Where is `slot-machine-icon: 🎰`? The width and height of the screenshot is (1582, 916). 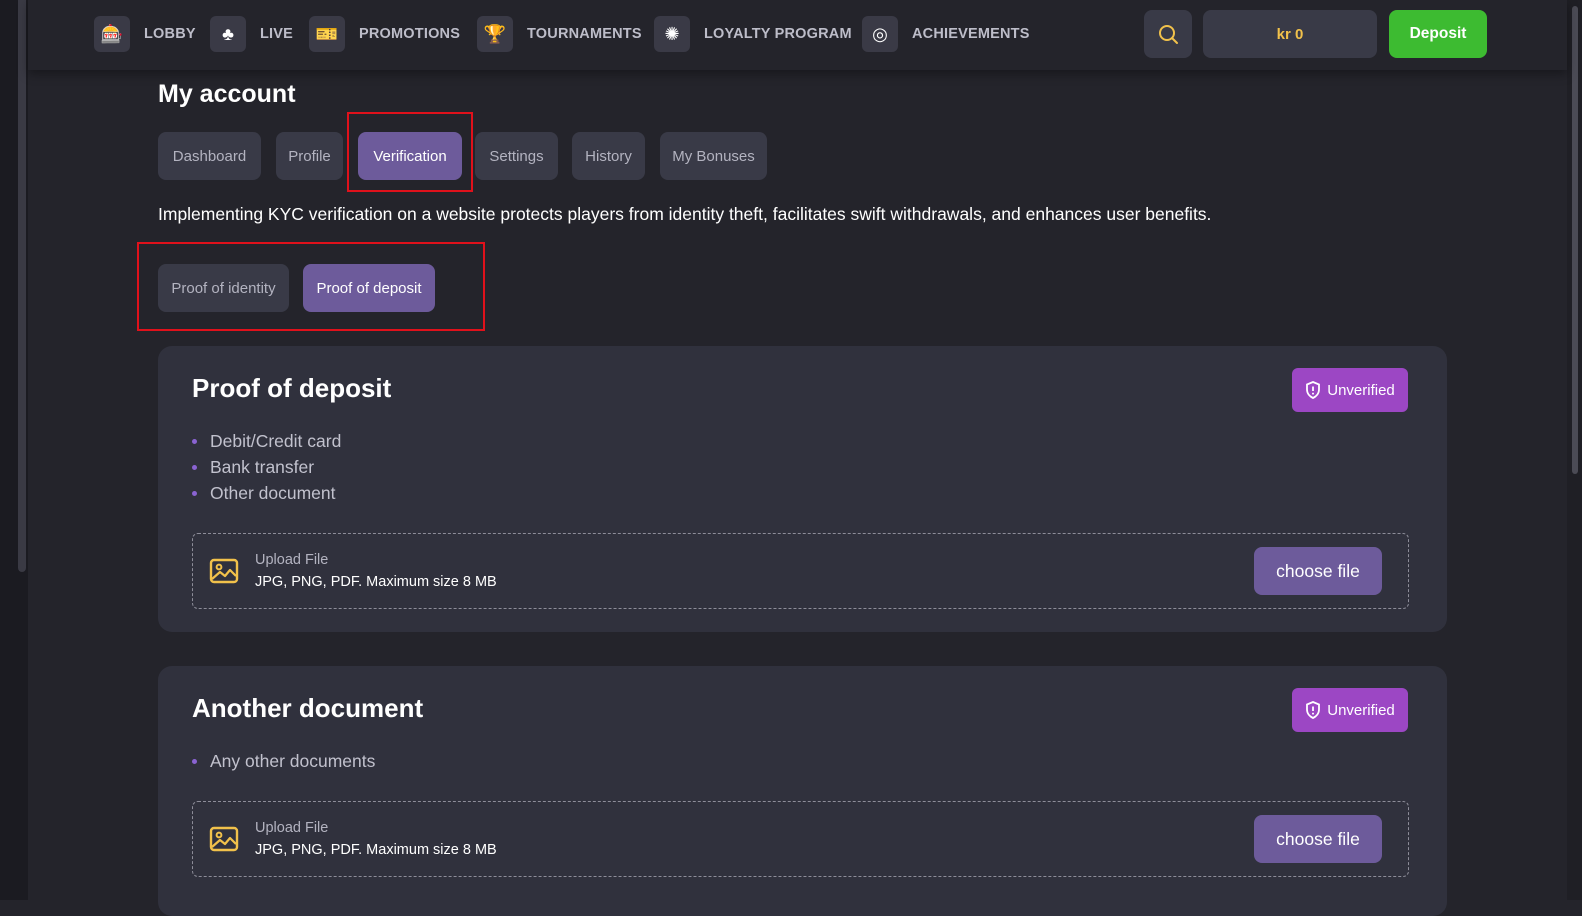 slot-machine-icon: 🎰 is located at coordinates (112, 34).